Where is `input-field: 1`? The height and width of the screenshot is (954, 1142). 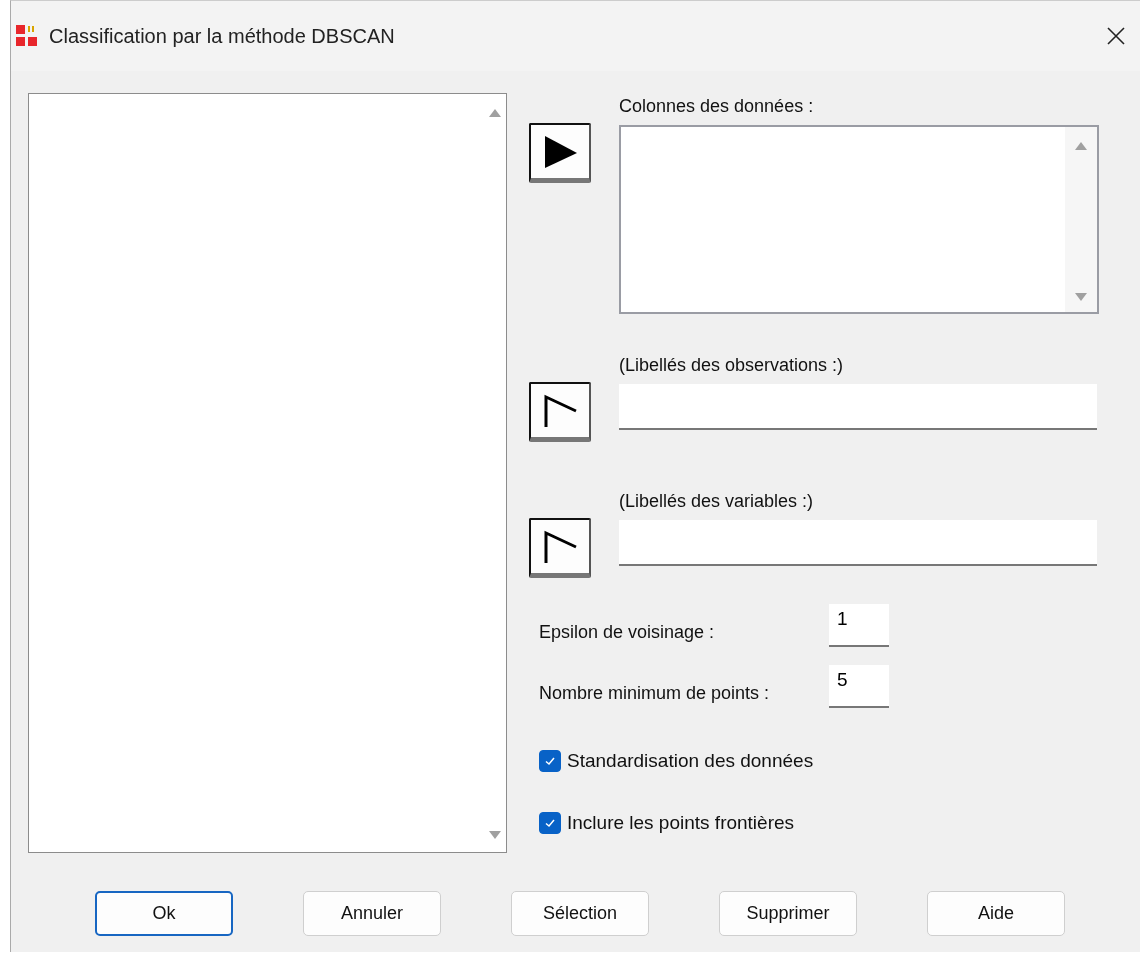 input-field: 1 is located at coordinates (859, 625).